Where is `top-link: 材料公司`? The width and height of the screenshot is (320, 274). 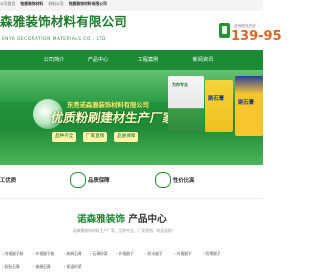 top-link: 材料公司 is located at coordinates (55, 3).